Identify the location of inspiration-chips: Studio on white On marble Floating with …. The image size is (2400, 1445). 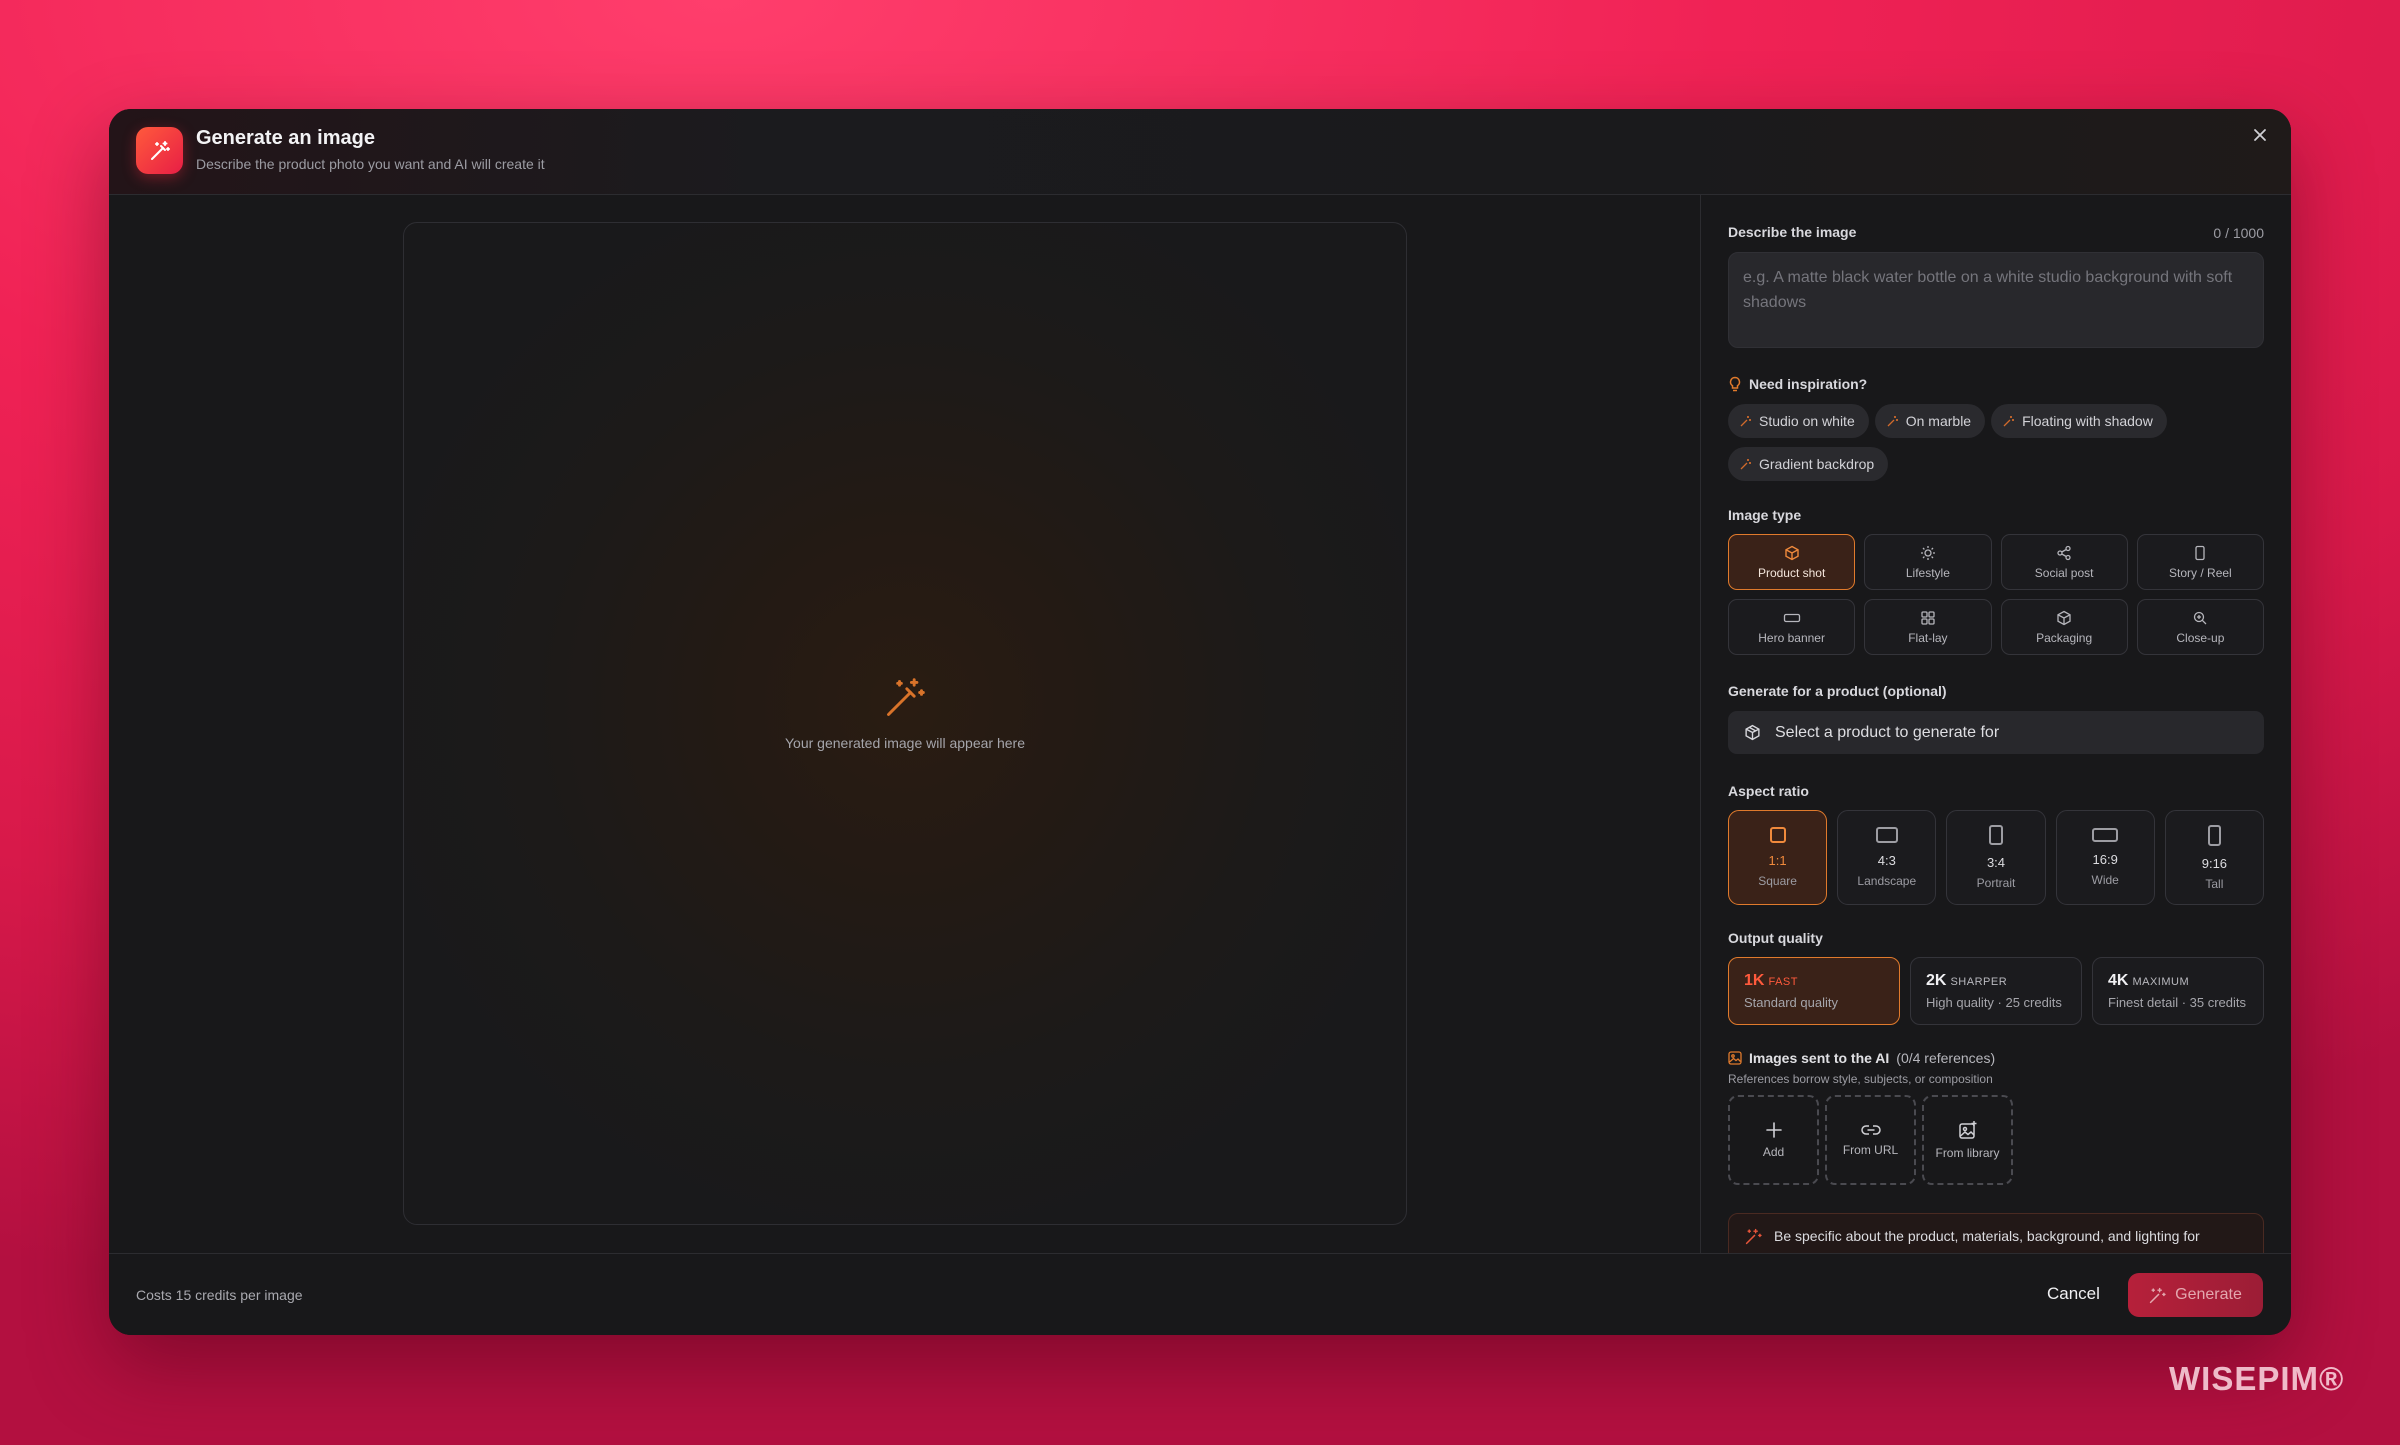
(1996, 447).